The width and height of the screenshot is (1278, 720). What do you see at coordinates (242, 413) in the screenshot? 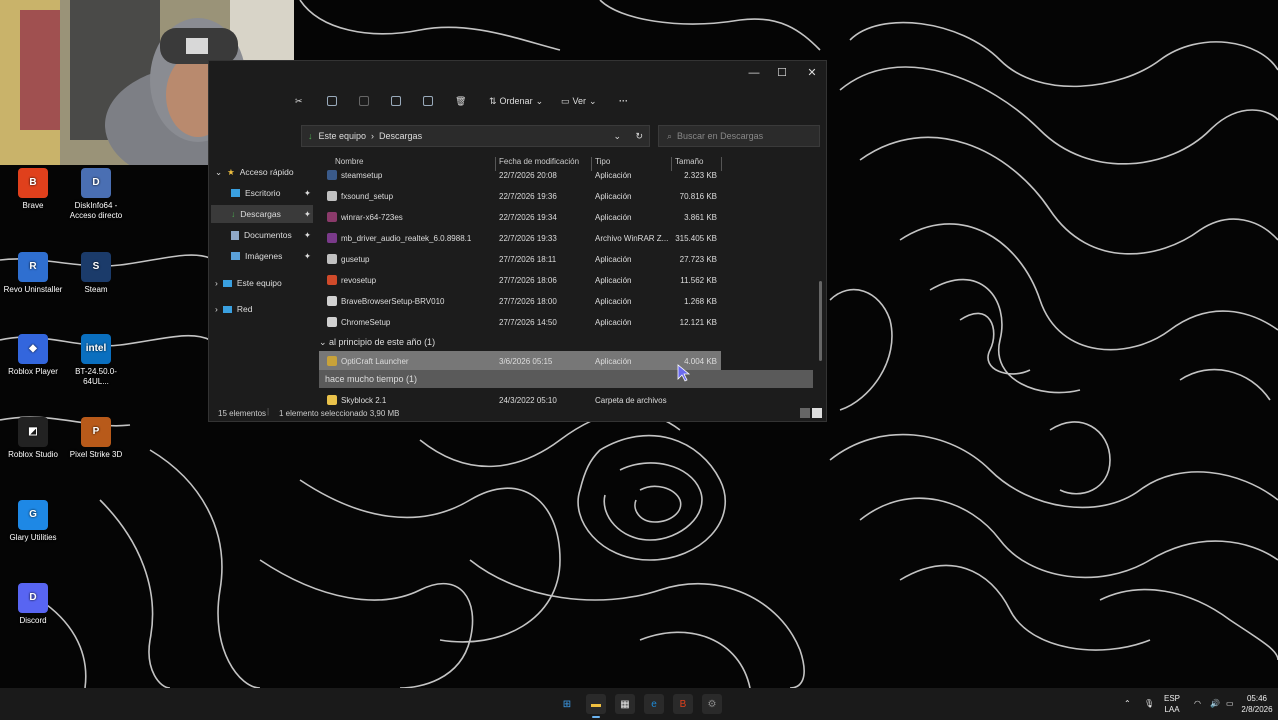
I see `item-count: 15 elementos` at bounding box center [242, 413].